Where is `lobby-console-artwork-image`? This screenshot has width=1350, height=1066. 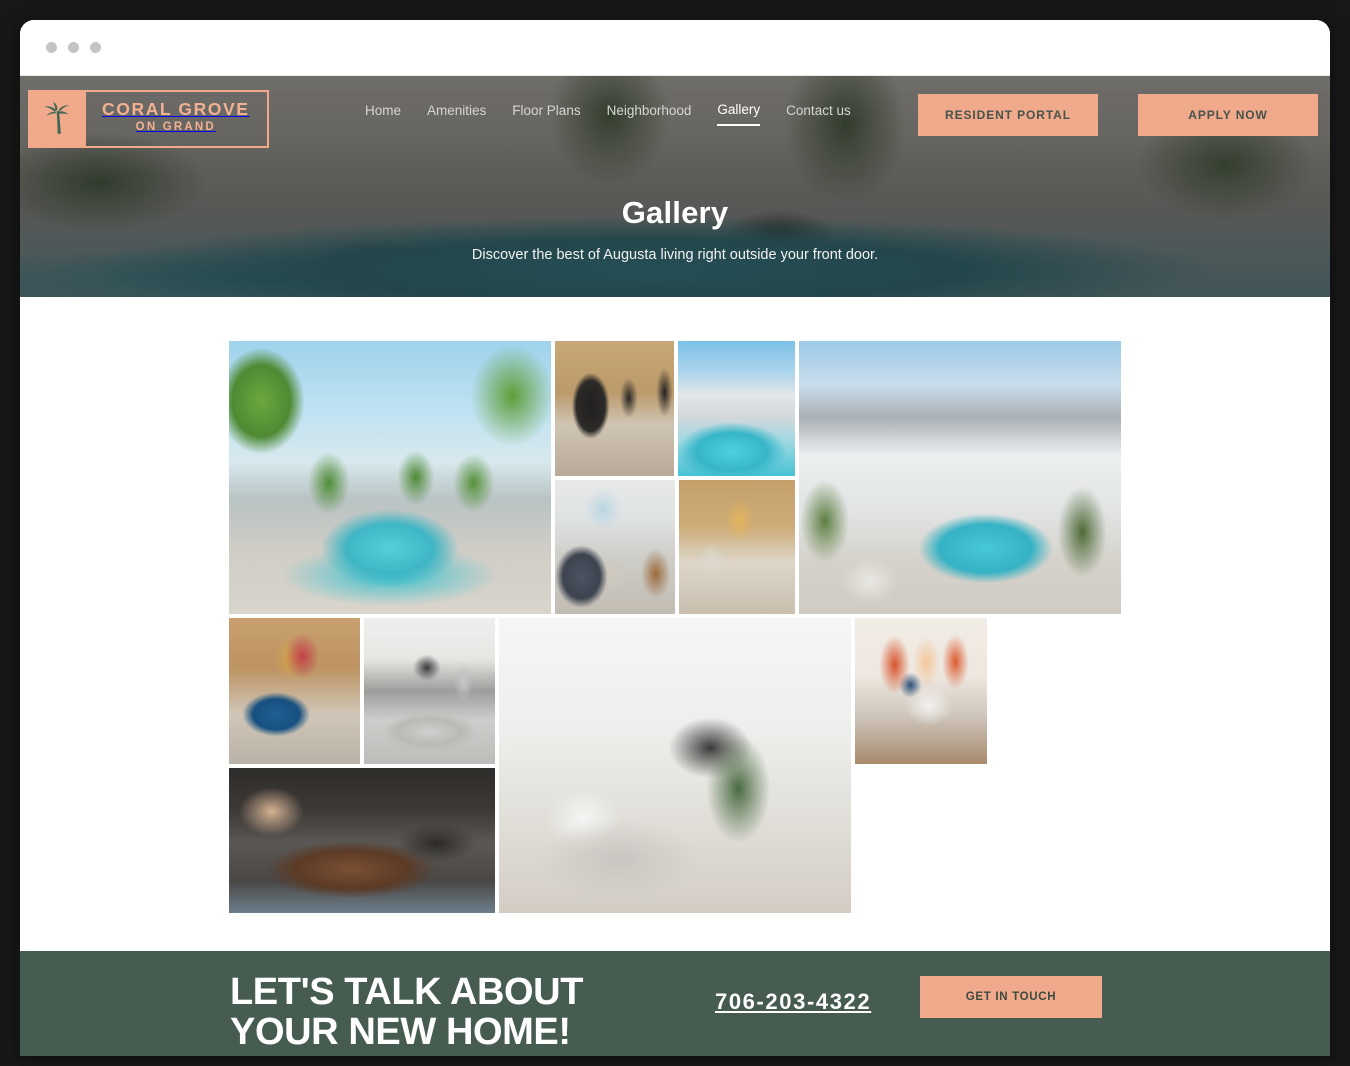
lobby-console-artwork-image is located at coordinates (737, 547).